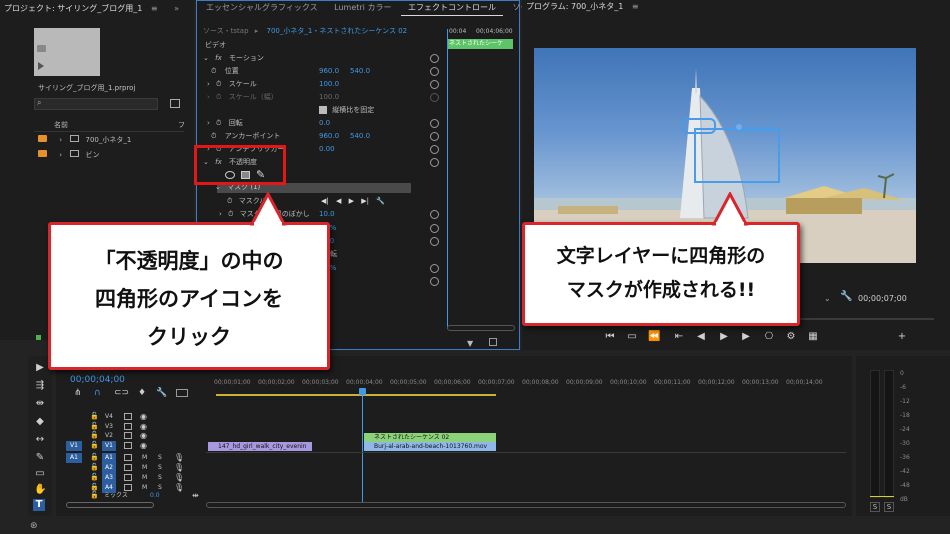  Describe the element at coordinates (338, 201) in the screenshot. I see `track-backward-icon: ◀` at that location.